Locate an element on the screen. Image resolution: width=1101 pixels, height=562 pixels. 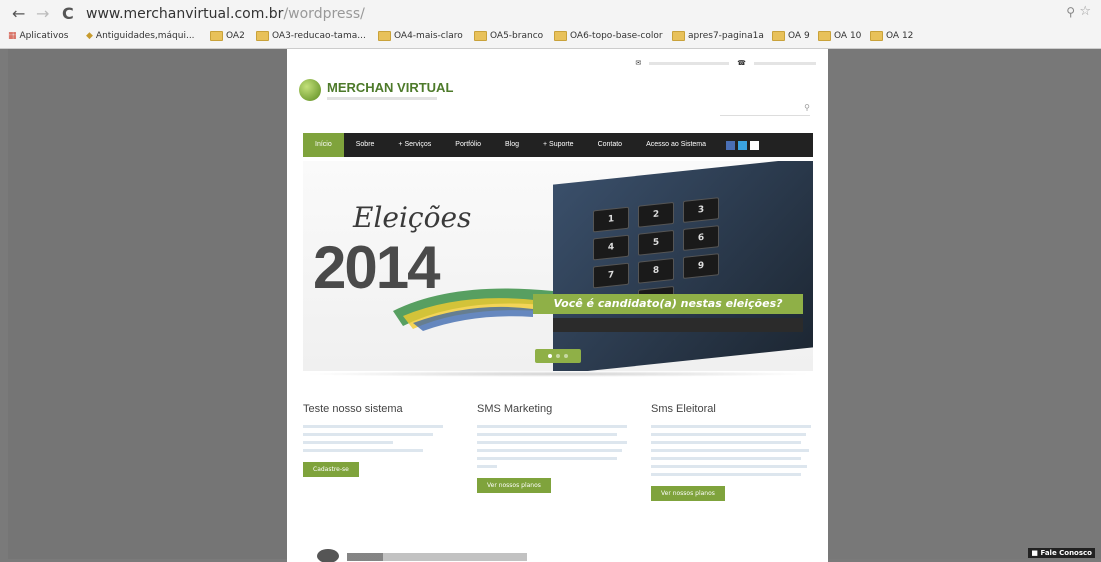
menu-item-suporte: + Suporte is located at coordinates (558, 145).